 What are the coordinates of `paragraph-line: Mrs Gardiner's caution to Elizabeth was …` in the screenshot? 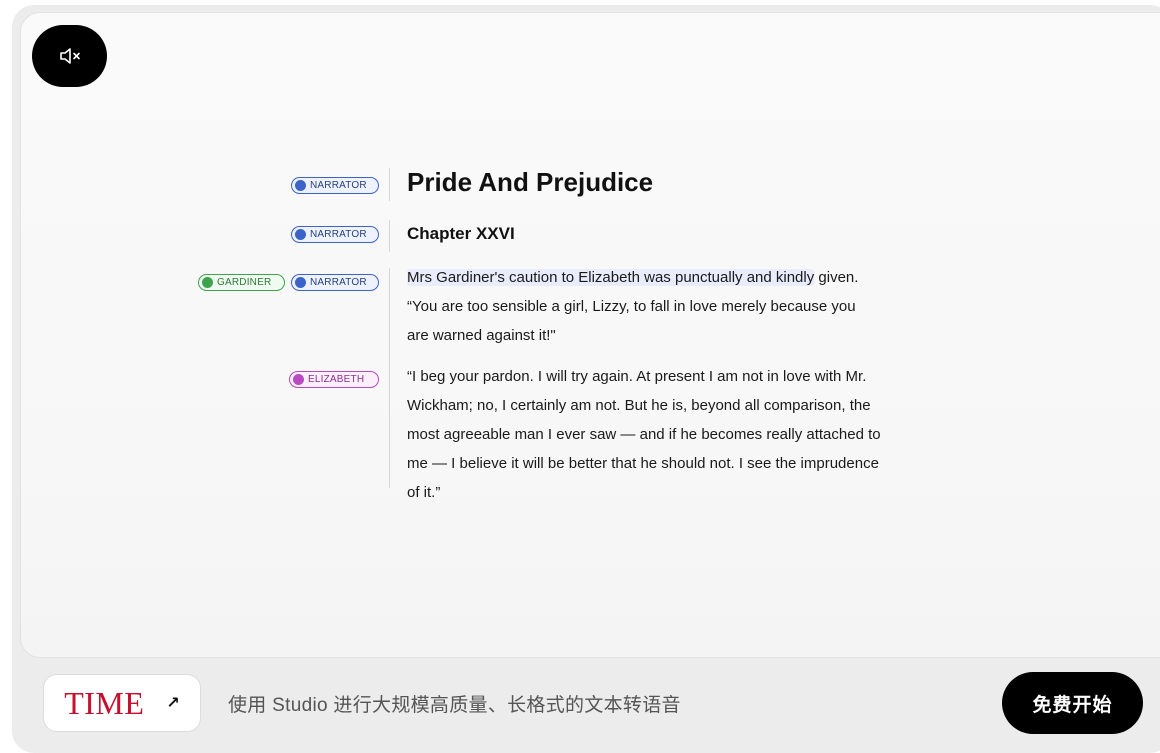 It's located at (633, 277).